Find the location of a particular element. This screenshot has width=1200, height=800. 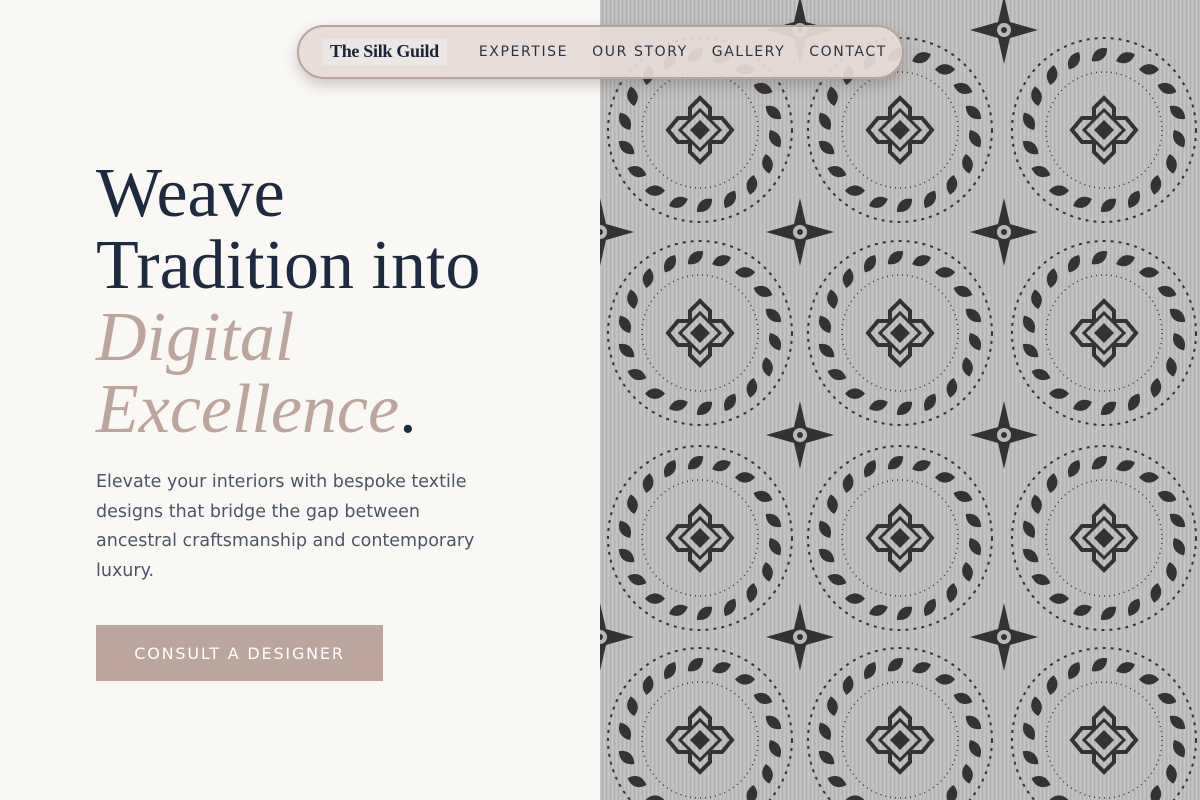

nav-link-our-story: OUR STORY is located at coordinates (640, 52).